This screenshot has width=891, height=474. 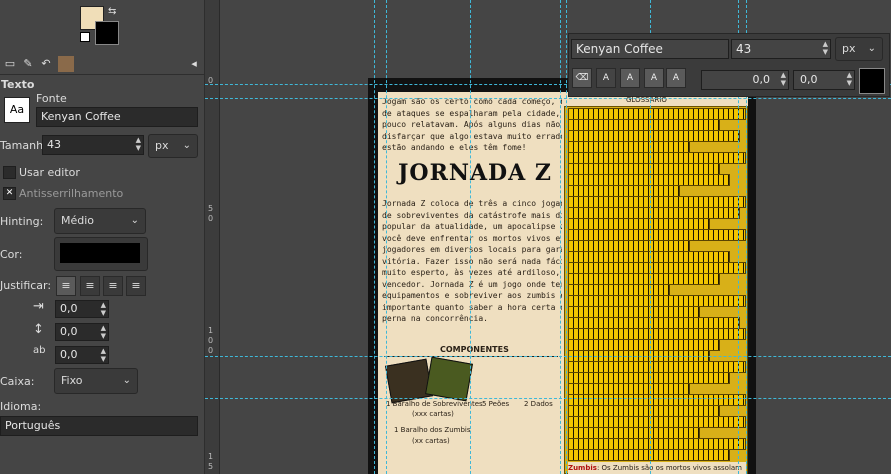 What do you see at coordinates (606, 78) in the screenshot?
I see `bold-icon: A` at bounding box center [606, 78].